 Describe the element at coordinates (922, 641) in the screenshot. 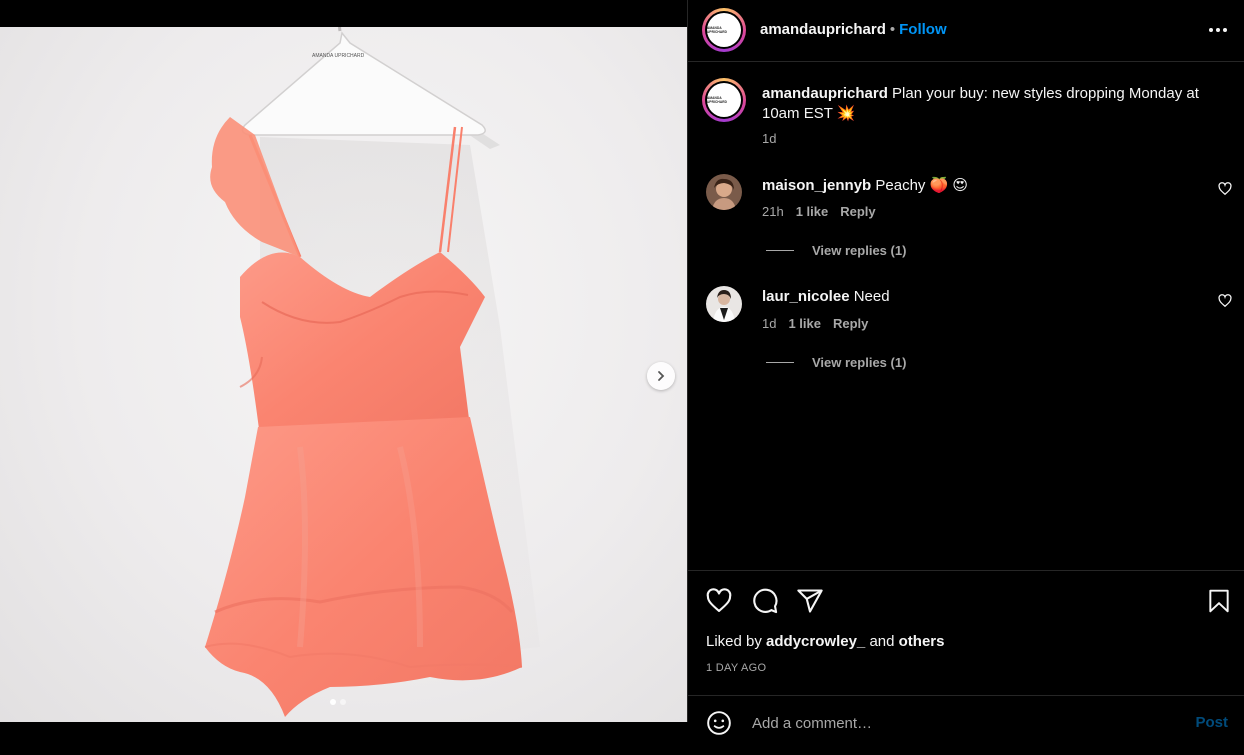

I see `liked-by-others: others` at that location.